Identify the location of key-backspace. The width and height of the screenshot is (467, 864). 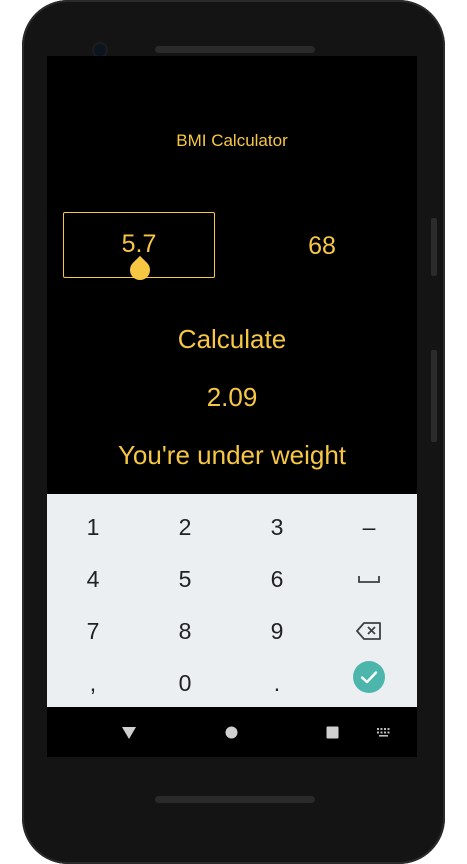
(369, 631).